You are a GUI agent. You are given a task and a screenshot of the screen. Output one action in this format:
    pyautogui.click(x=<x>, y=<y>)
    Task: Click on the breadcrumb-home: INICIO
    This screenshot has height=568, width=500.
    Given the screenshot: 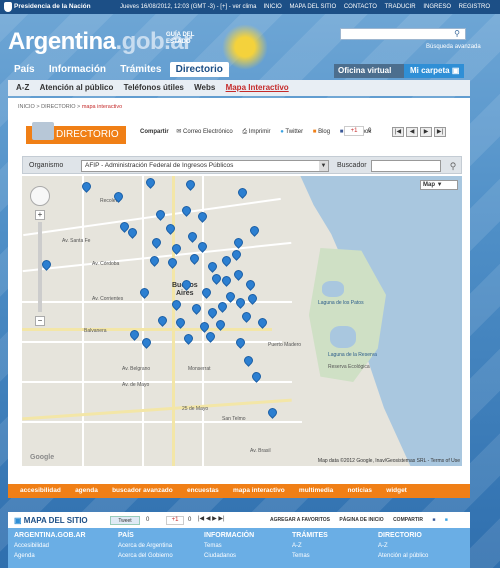 What is the action you would take?
    pyautogui.click(x=26, y=107)
    